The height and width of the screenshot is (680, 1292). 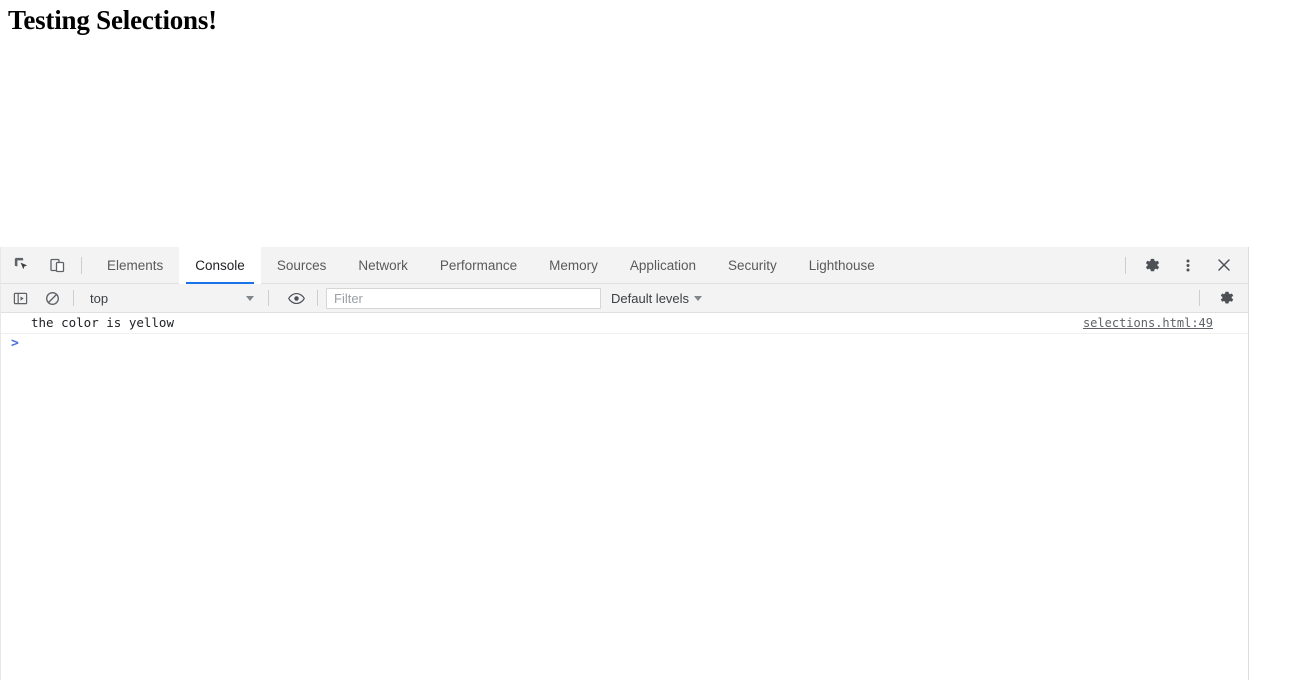 I want to click on tab-memory: Memory, so click(x=573, y=265).